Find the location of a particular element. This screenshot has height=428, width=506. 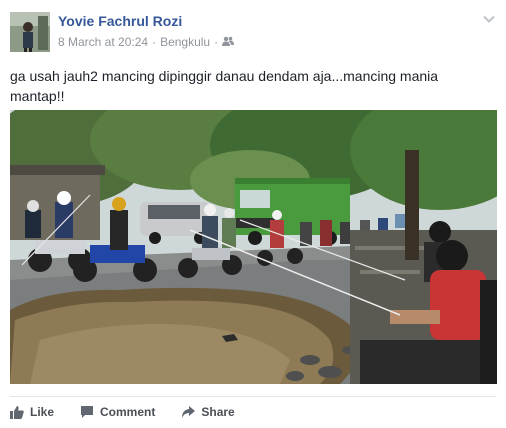

post-actions: Like Comment Share is located at coordinates (135, 412).